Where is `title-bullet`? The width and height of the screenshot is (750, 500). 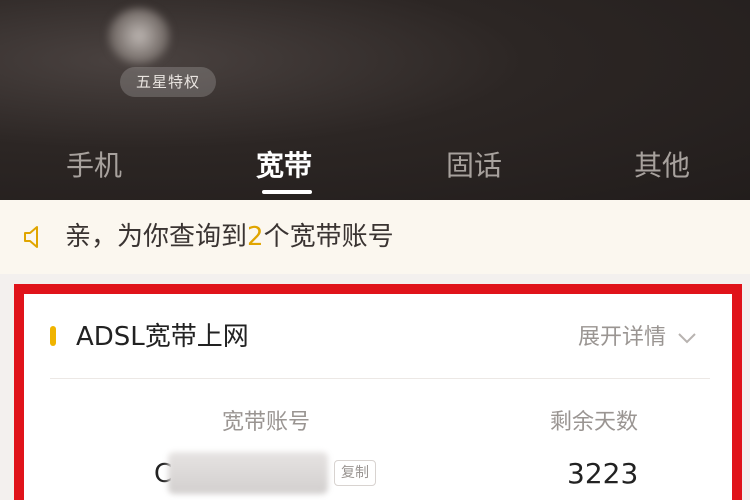 title-bullet is located at coordinates (53, 336).